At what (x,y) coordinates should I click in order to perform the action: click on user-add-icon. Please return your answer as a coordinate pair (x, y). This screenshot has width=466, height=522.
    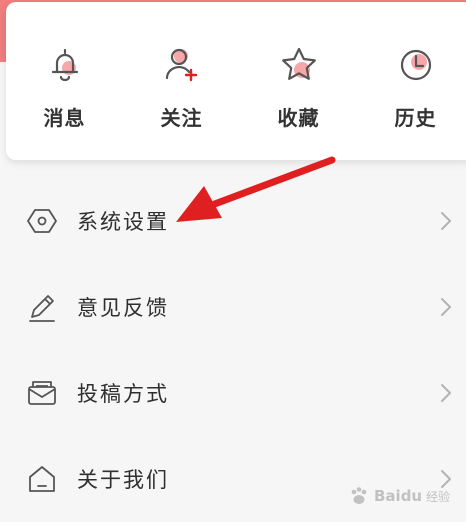
    Looking at the image, I should click on (181, 65).